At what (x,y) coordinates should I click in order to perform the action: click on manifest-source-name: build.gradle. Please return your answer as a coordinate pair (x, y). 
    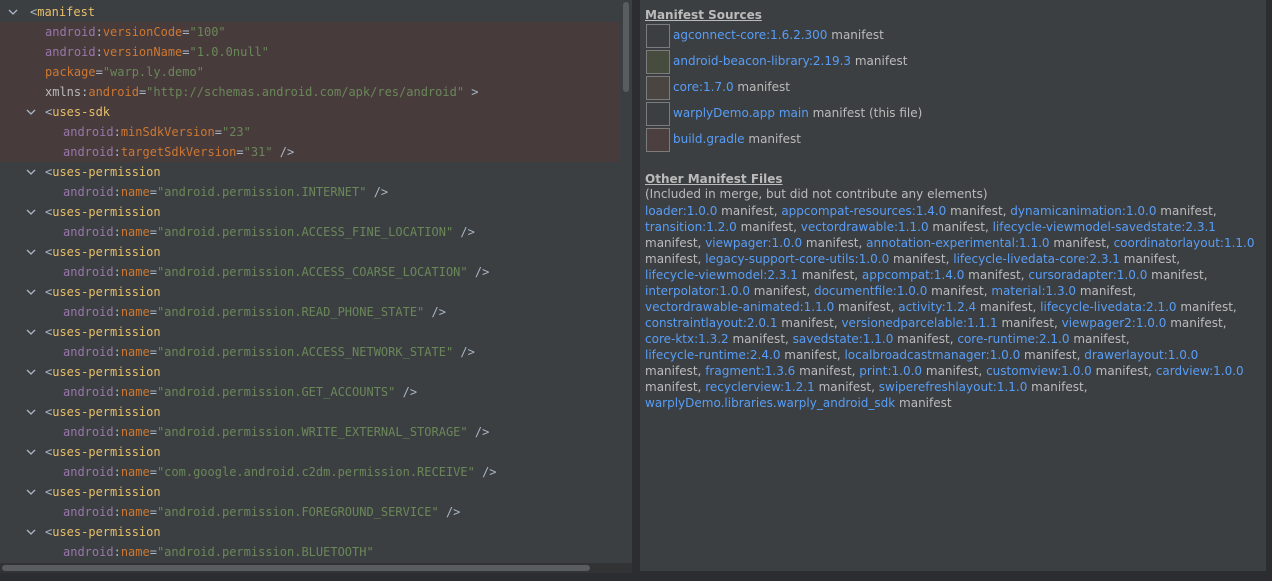
    Looking at the image, I should click on (709, 139).